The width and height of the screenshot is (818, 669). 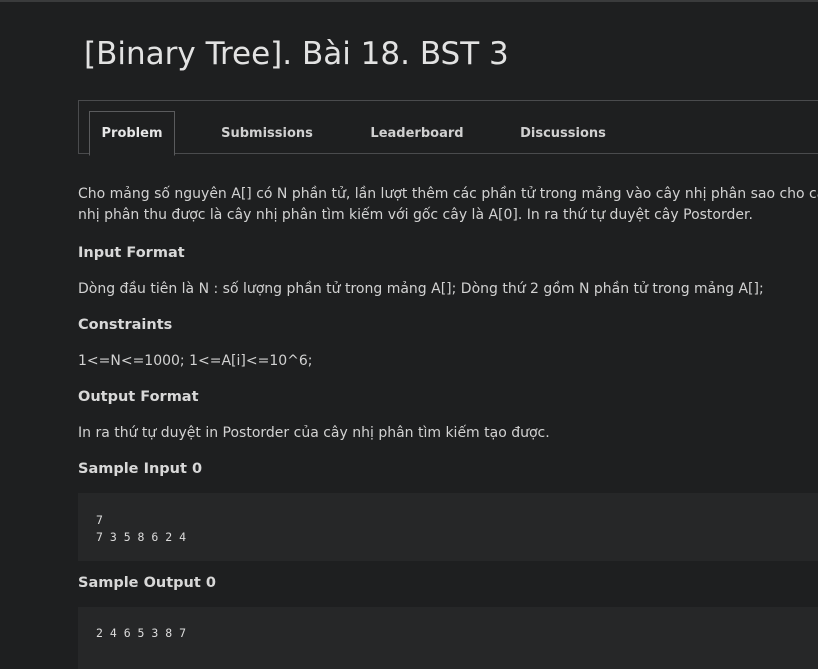 What do you see at coordinates (296, 54) in the screenshot?
I see `page-title: [Binary Tree]. Bài 18. BST 3` at bounding box center [296, 54].